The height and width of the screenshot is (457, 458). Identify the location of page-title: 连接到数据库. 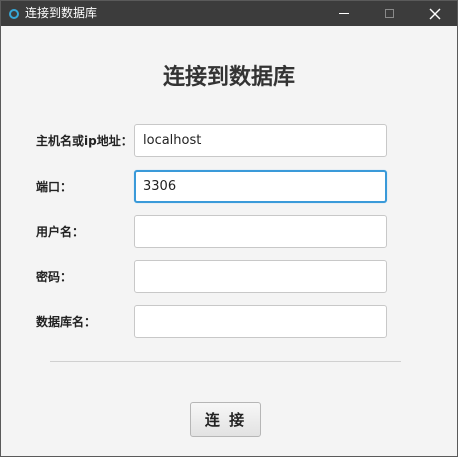
(228, 77).